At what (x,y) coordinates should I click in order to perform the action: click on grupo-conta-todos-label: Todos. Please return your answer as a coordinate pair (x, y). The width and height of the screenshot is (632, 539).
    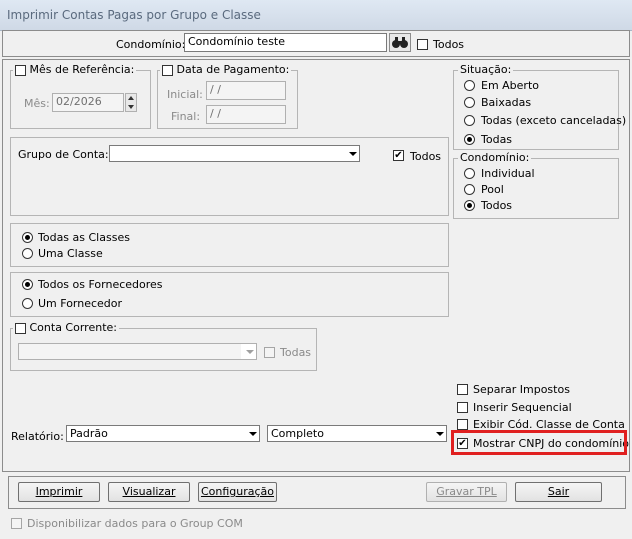
    Looking at the image, I should click on (426, 156).